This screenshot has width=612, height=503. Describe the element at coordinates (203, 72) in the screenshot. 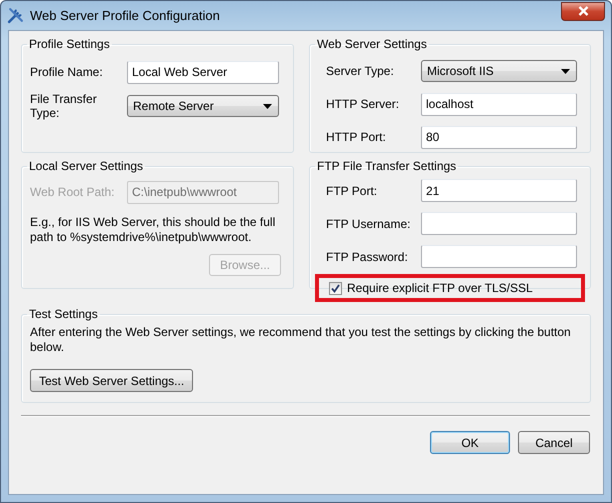

I see `input-field: Local Web Server` at that location.